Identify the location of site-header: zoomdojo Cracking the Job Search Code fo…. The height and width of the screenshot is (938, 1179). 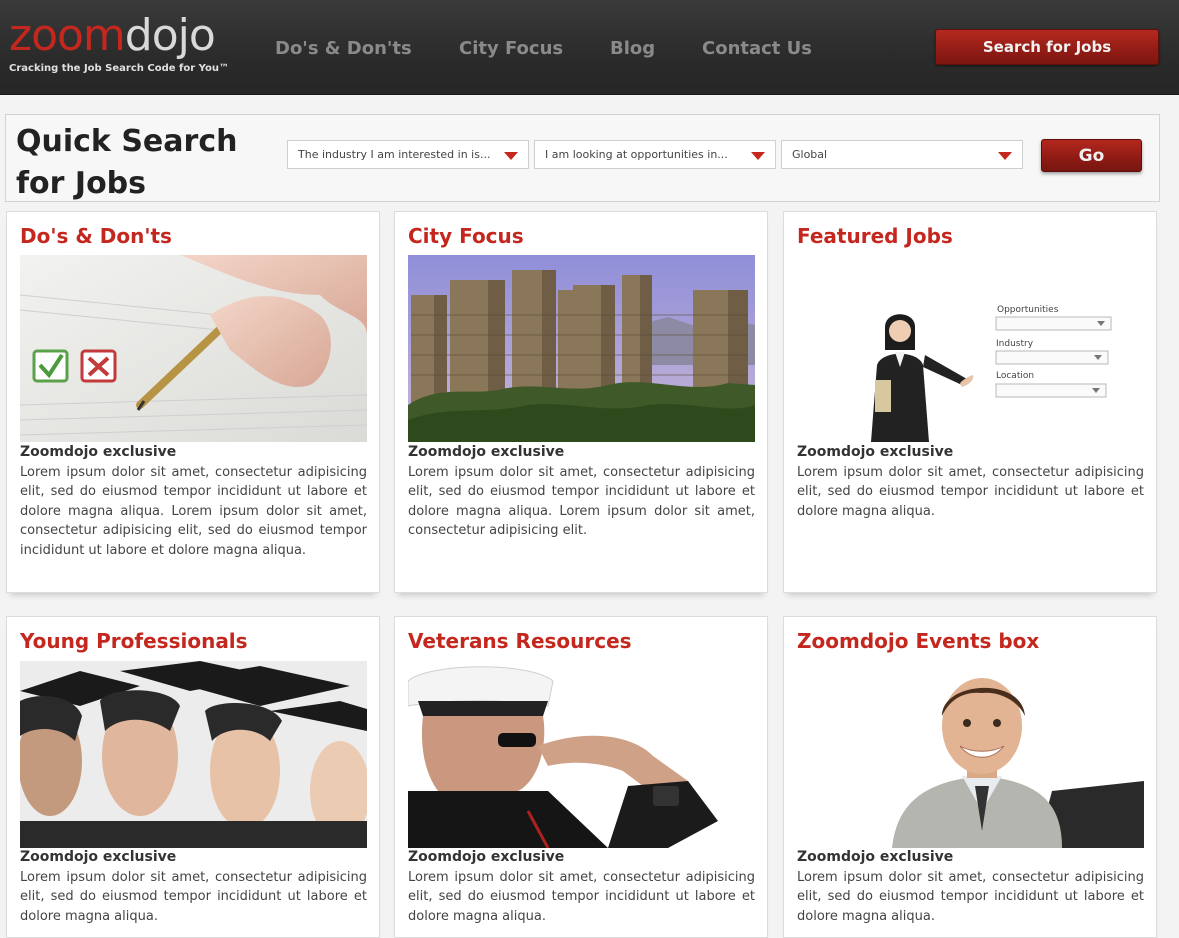
(589, 47).